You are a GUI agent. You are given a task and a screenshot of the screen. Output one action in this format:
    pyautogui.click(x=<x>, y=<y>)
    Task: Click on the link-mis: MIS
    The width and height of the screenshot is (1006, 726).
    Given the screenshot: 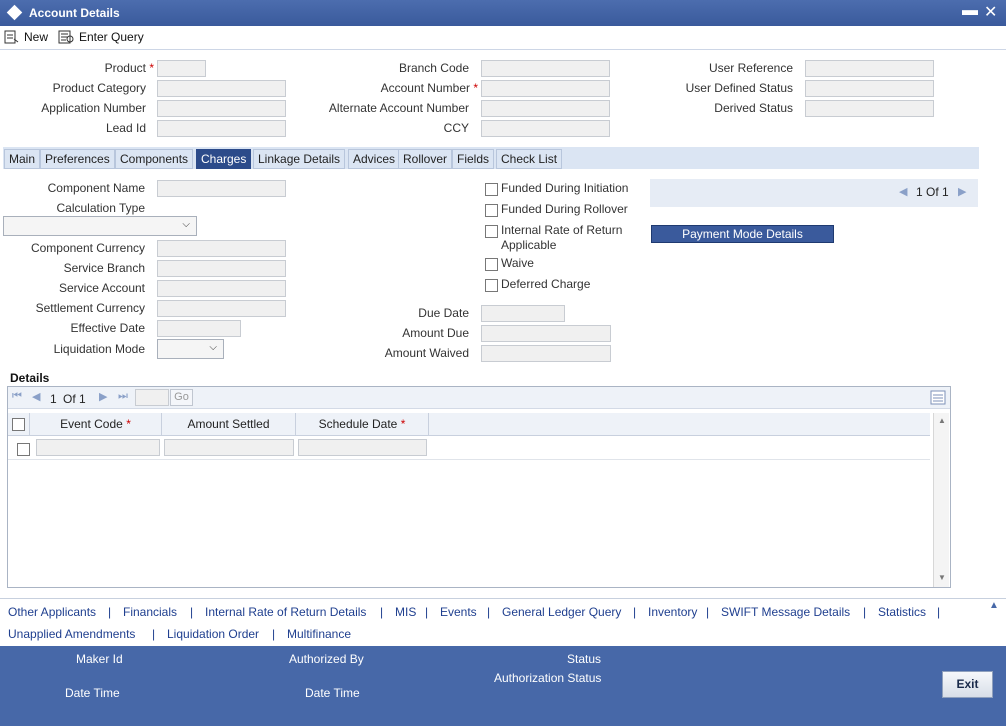 What is the action you would take?
    pyautogui.click(x=405, y=612)
    